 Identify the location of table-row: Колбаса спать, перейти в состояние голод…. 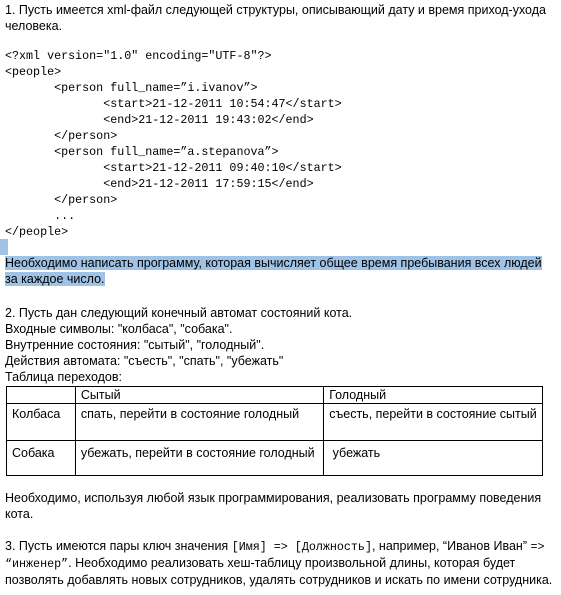
(274, 422).